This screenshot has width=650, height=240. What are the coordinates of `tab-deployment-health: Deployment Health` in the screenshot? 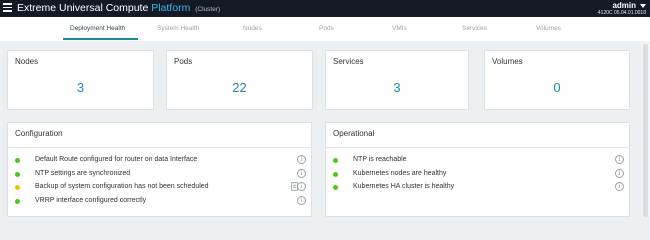 It's located at (97, 28).